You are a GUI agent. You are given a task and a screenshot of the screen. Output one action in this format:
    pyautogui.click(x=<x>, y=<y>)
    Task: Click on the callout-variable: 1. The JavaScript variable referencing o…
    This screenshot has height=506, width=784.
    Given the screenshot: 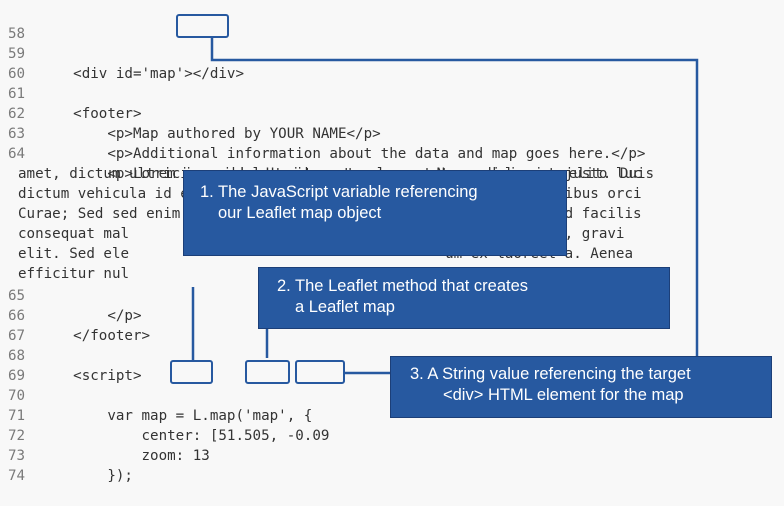 What is the action you would take?
    pyautogui.click(x=375, y=213)
    